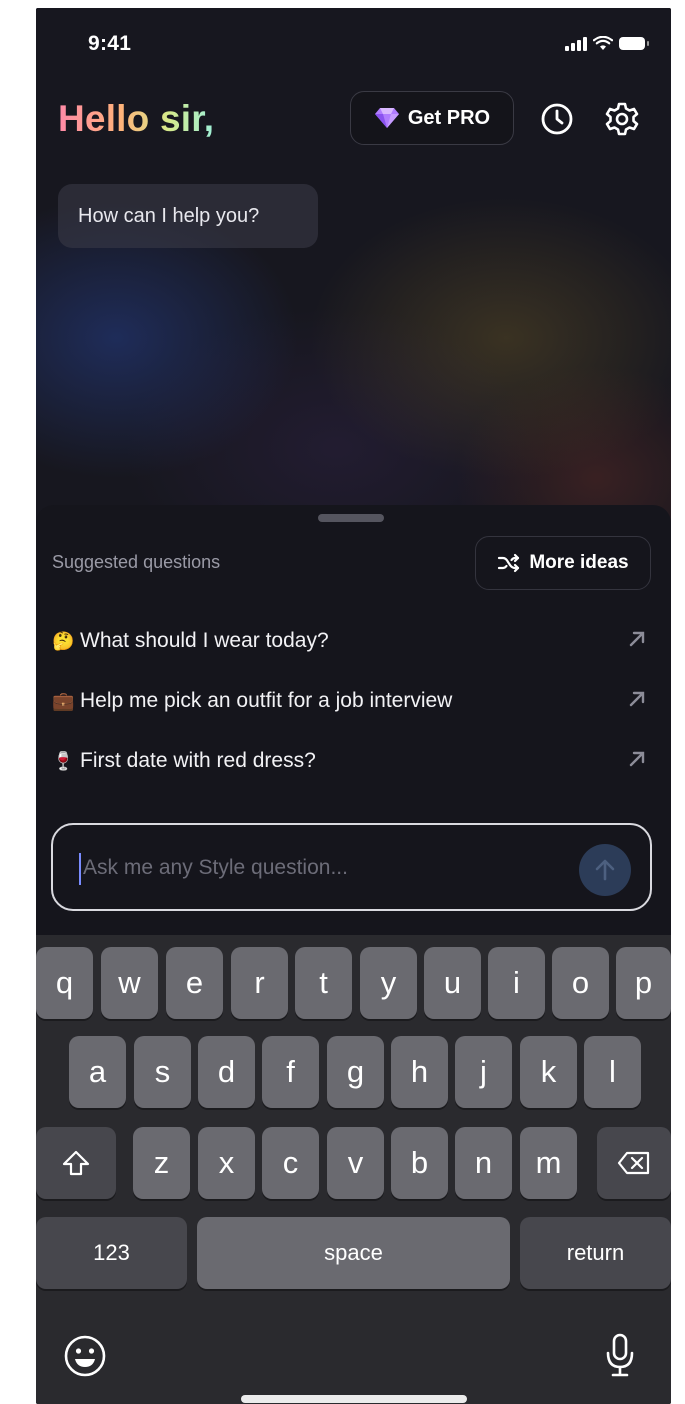  What do you see at coordinates (63, 700) in the screenshot?
I see `briefcase-emoji-icon: 💼` at bounding box center [63, 700].